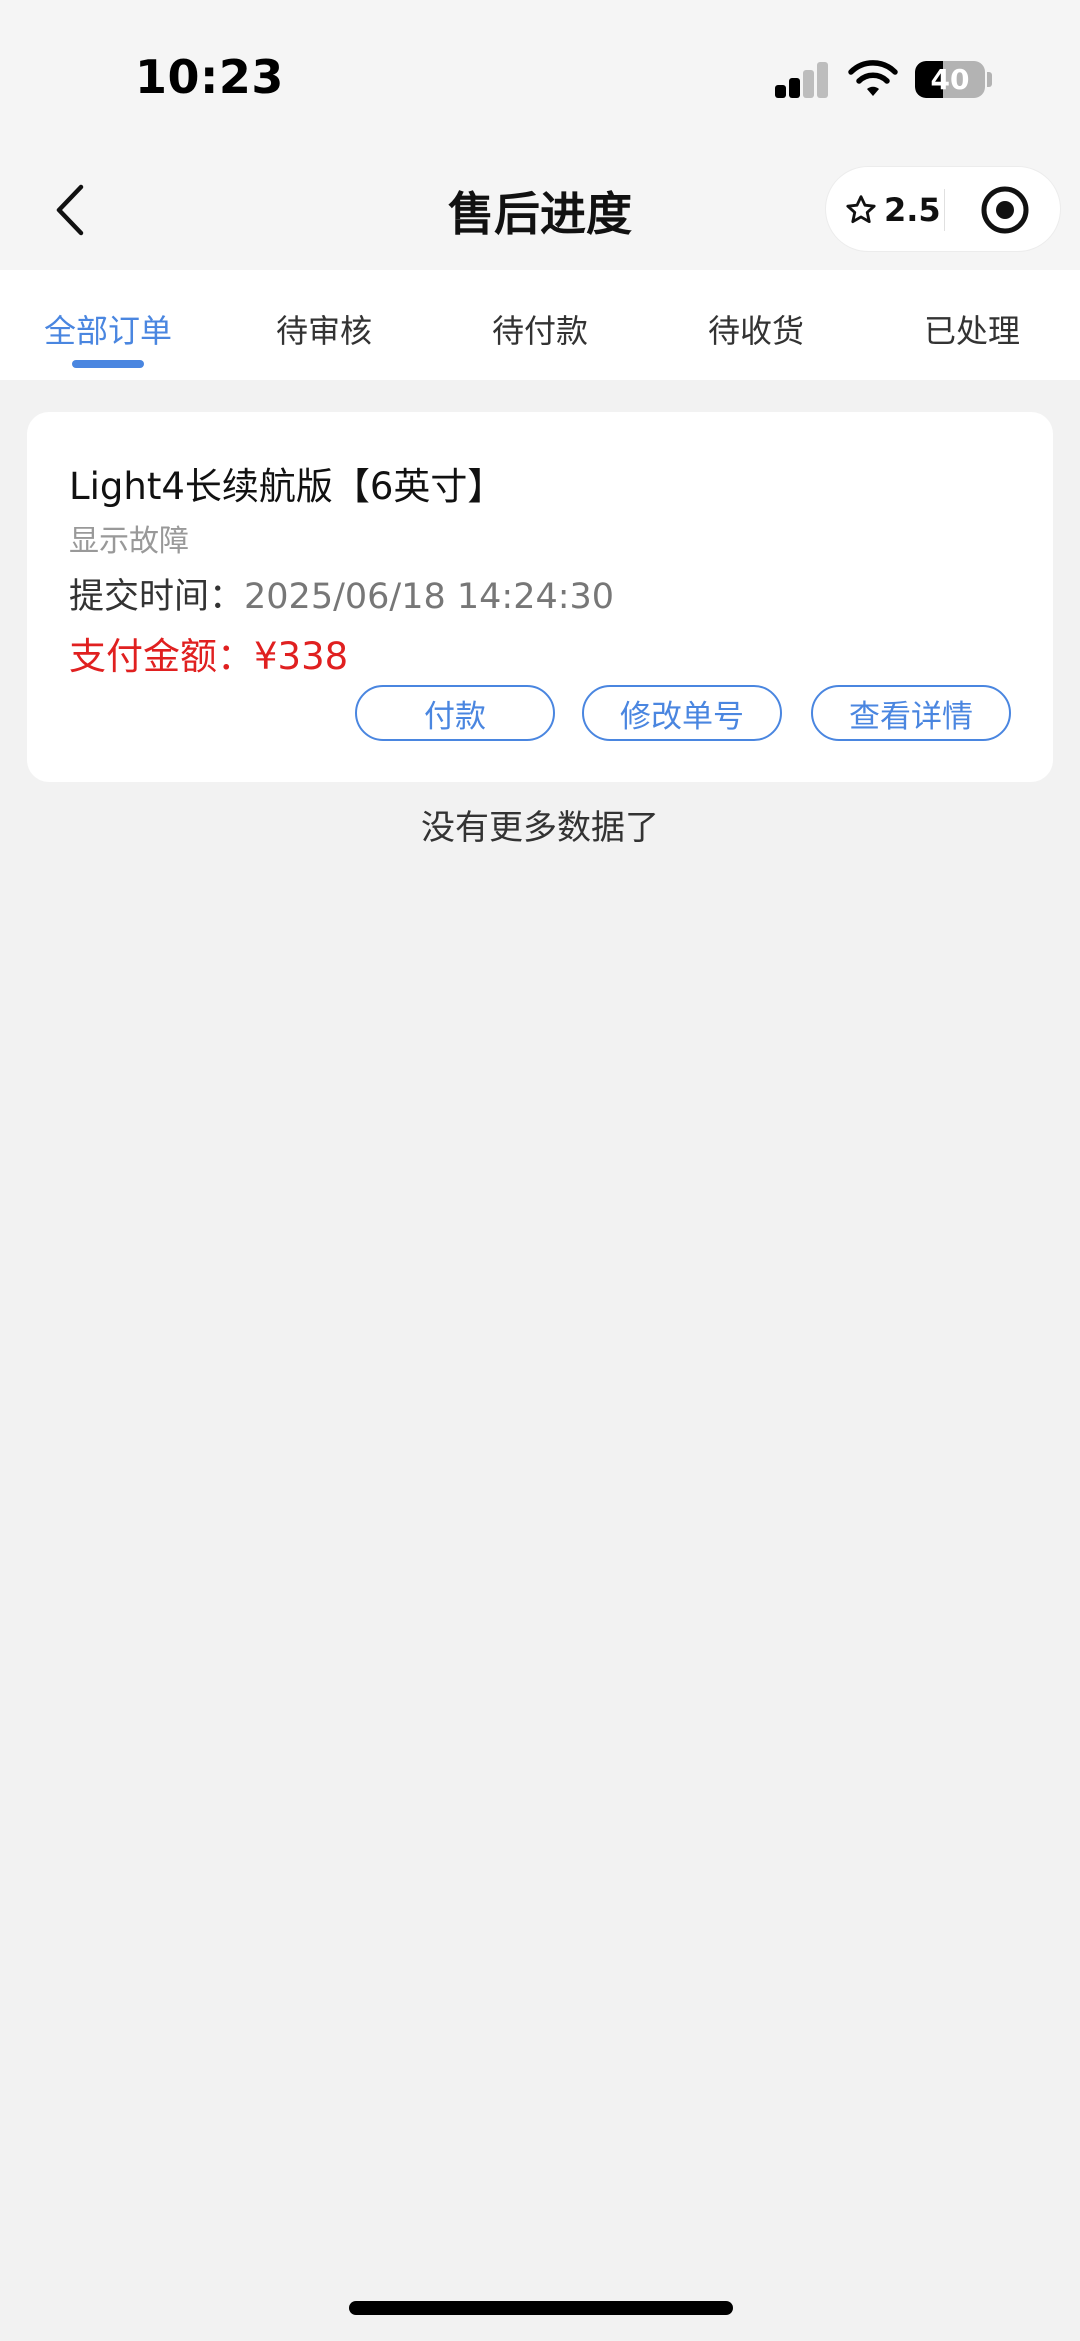  I want to click on battery-level: 40, so click(950, 79).